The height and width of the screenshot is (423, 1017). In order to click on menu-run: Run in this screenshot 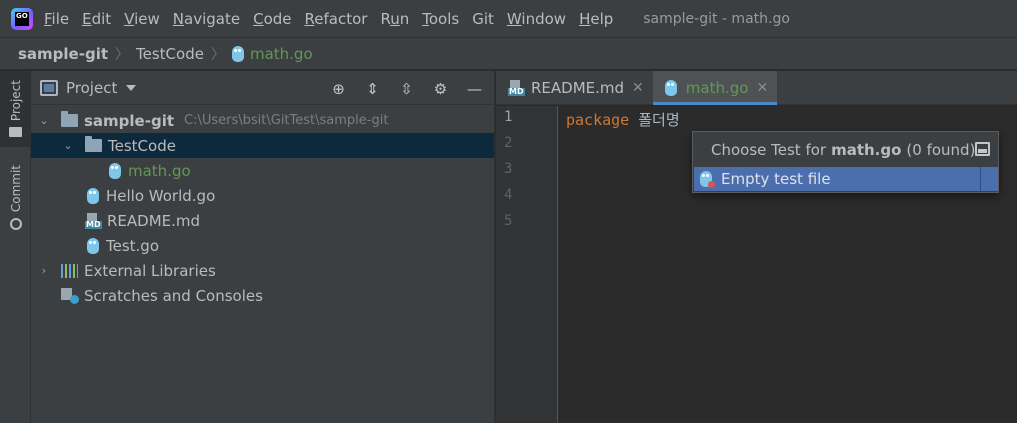, I will do `click(394, 19)`.